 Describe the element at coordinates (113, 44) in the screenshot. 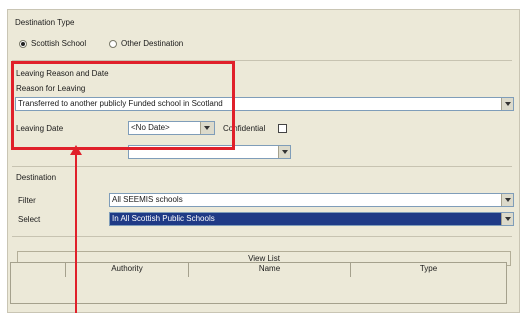

I see `other-destination-radio` at that location.